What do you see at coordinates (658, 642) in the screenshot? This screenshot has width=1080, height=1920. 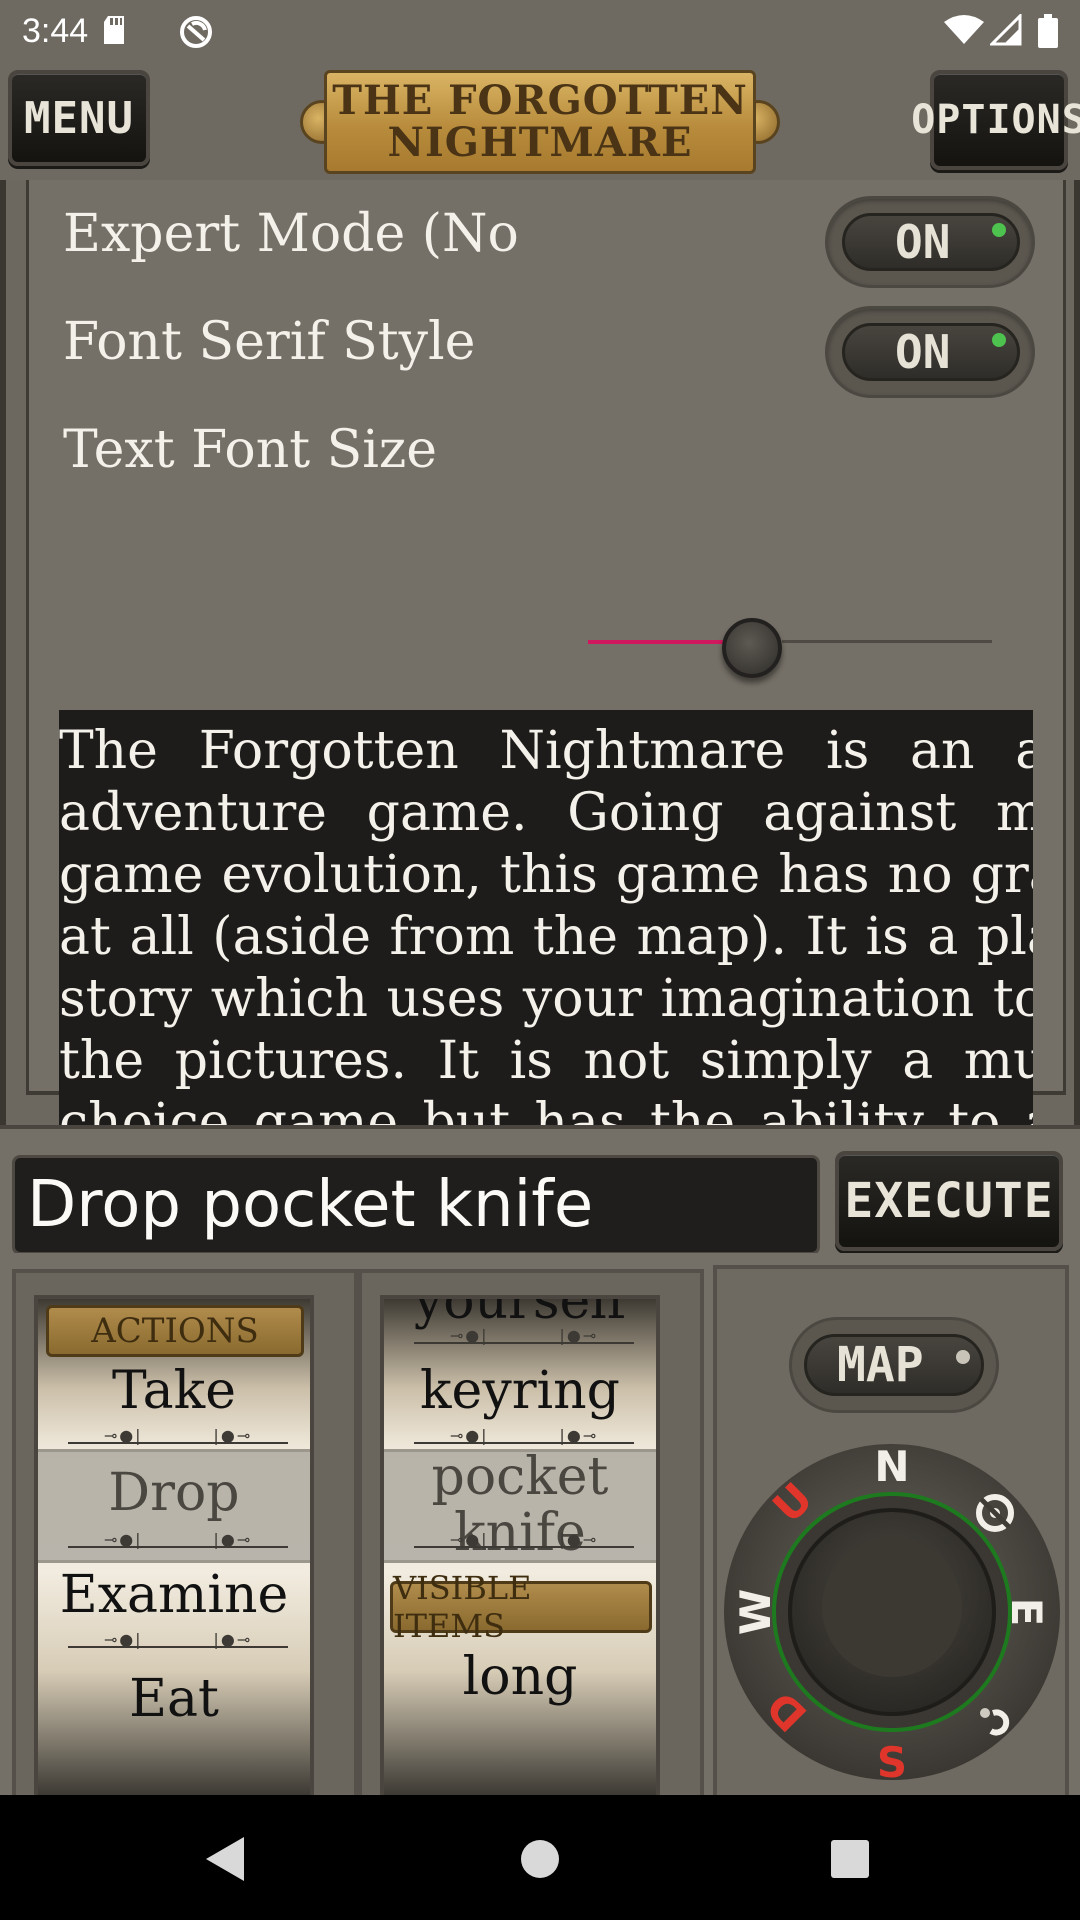 I see `font-size-slider-fill` at bounding box center [658, 642].